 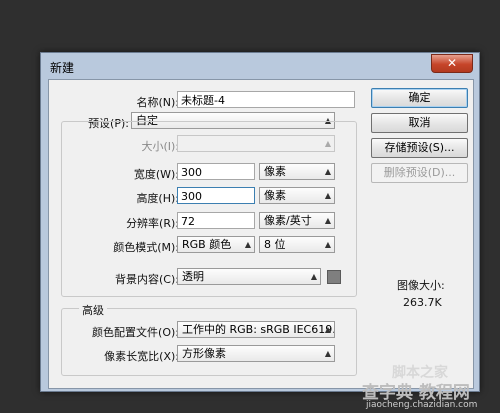 What do you see at coordinates (334, 277) in the screenshot?
I see `background-color-swatch` at bounding box center [334, 277].